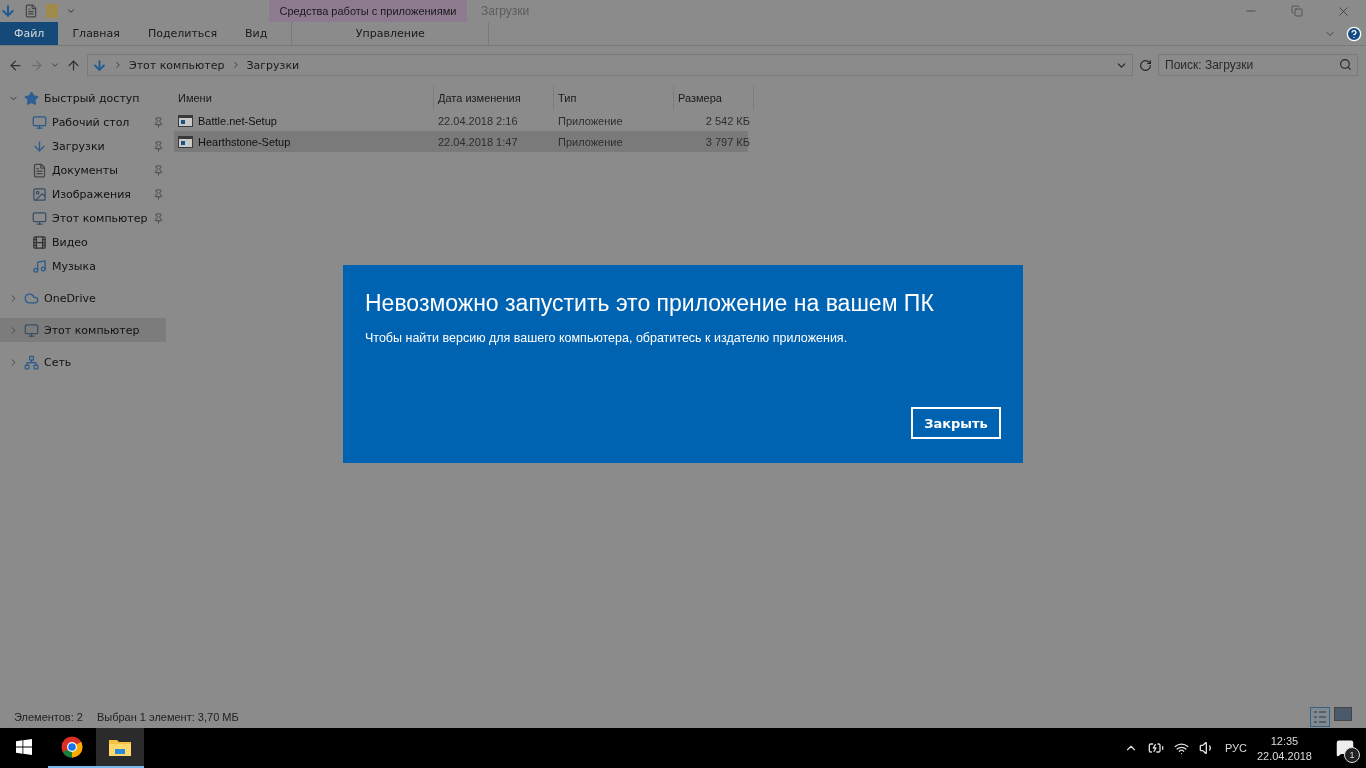  I want to click on file-tab: Файл, so click(29, 33).